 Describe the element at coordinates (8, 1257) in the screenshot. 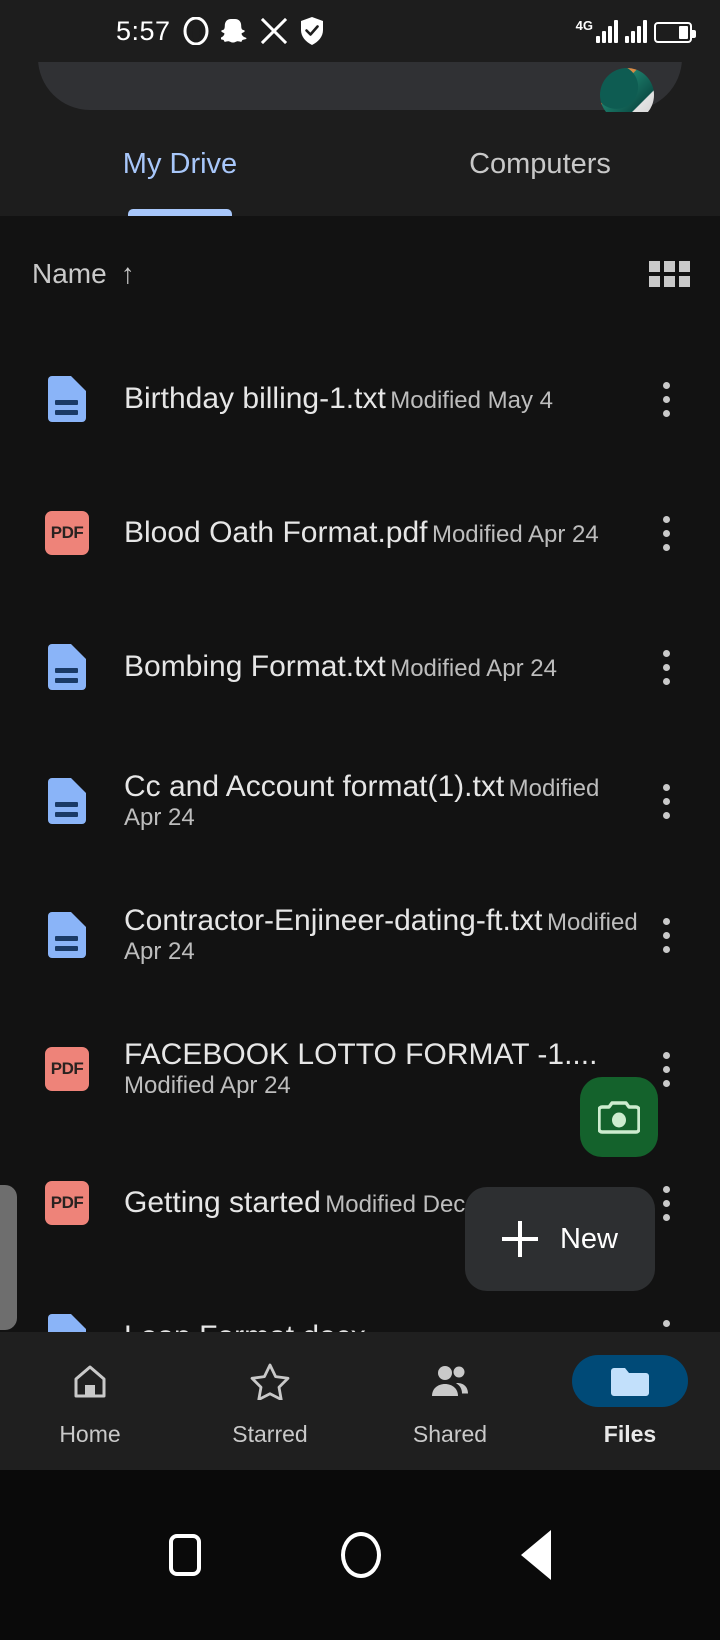

I see `scrollbar` at that location.